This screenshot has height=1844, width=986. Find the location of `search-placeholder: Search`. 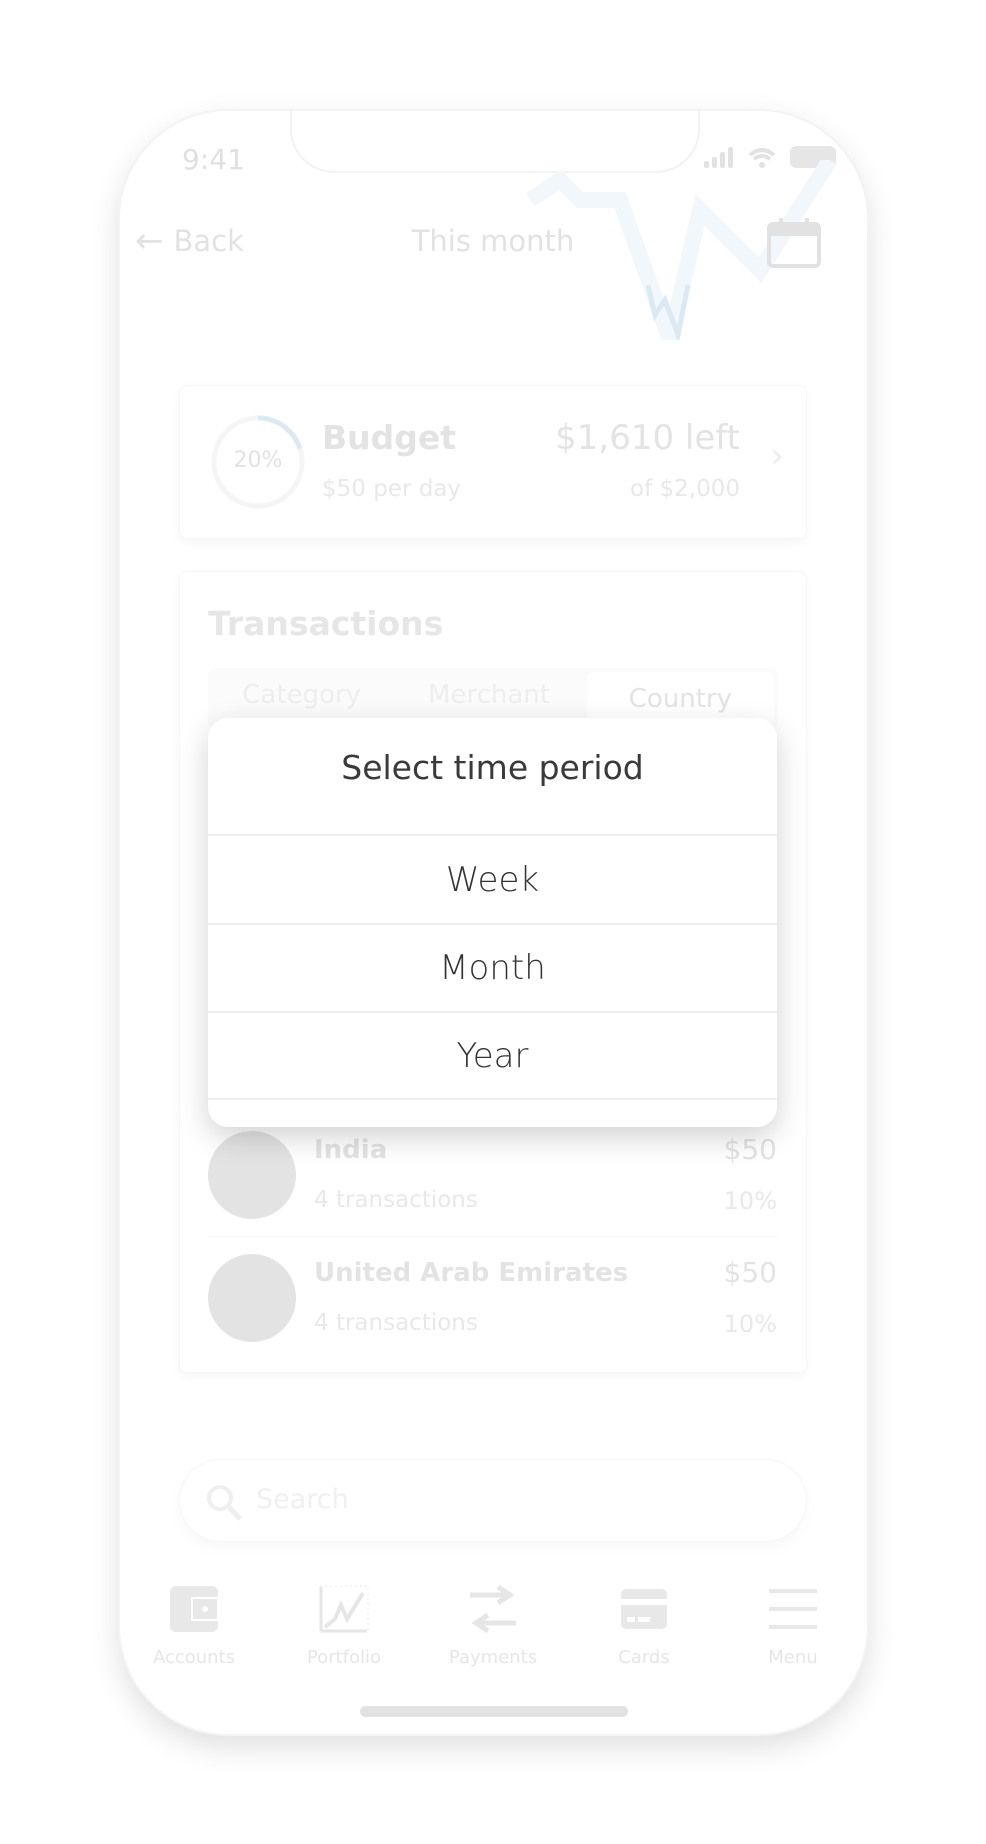

search-placeholder: Search is located at coordinates (302, 1499).